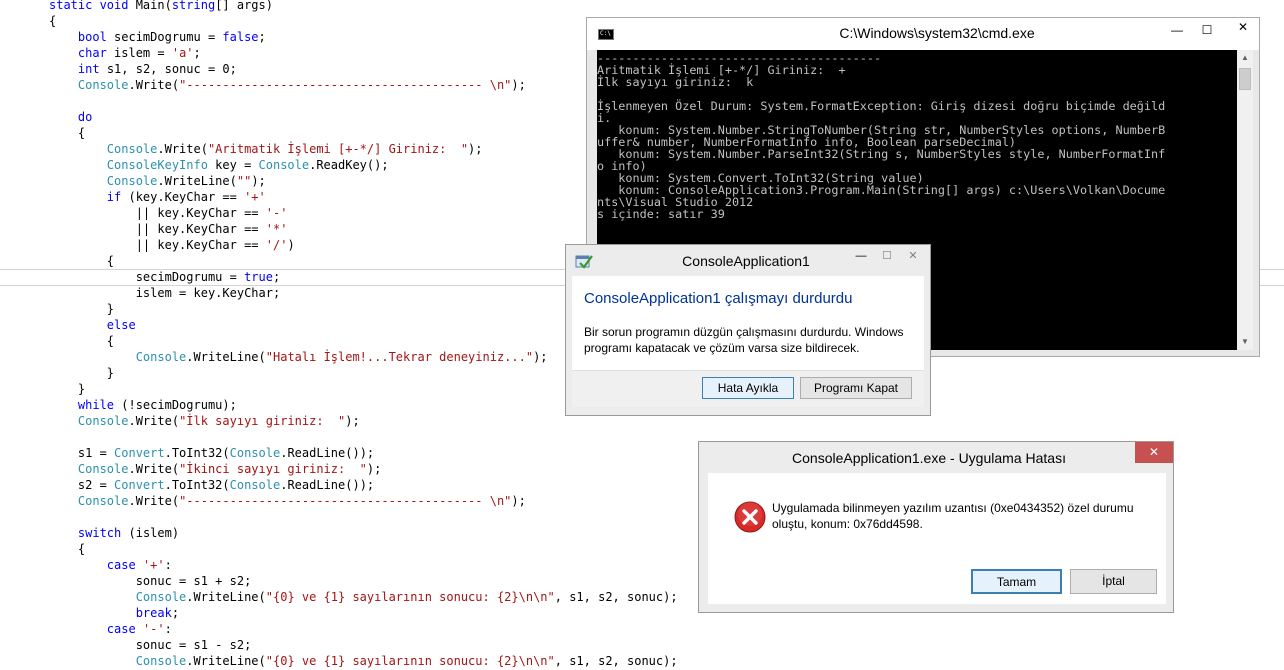 This screenshot has width=1284, height=670. What do you see at coordinates (748, 388) in the screenshot?
I see `debug-button: Hata Ayıkla` at bounding box center [748, 388].